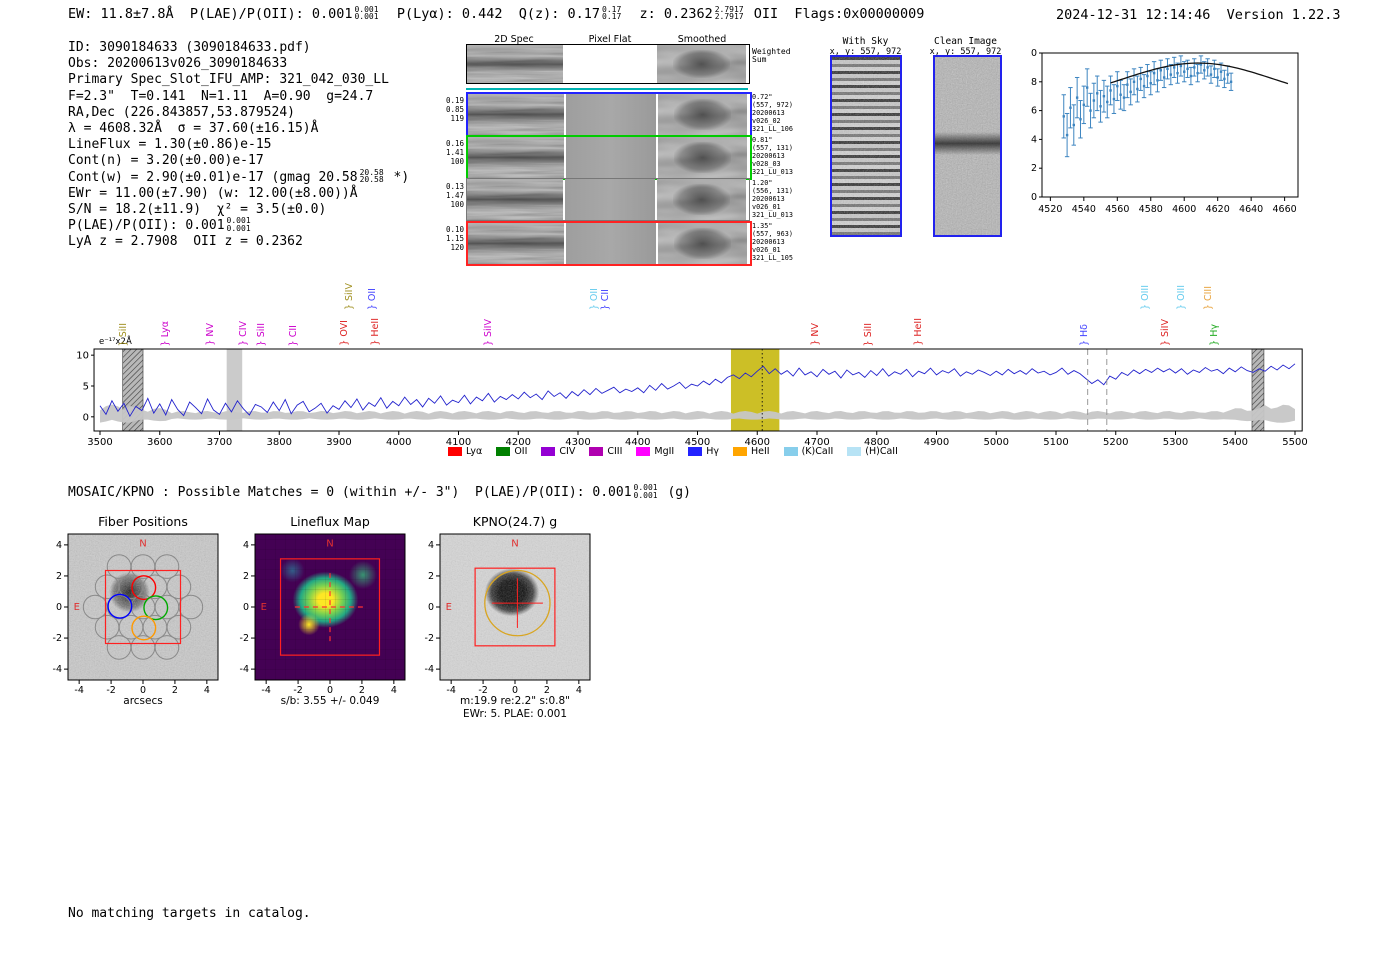 The height and width of the screenshot is (953, 1400). What do you see at coordinates (645, 491) in the screenshot?
I see `stacked-fraction: 0.001 0.001` at bounding box center [645, 491].